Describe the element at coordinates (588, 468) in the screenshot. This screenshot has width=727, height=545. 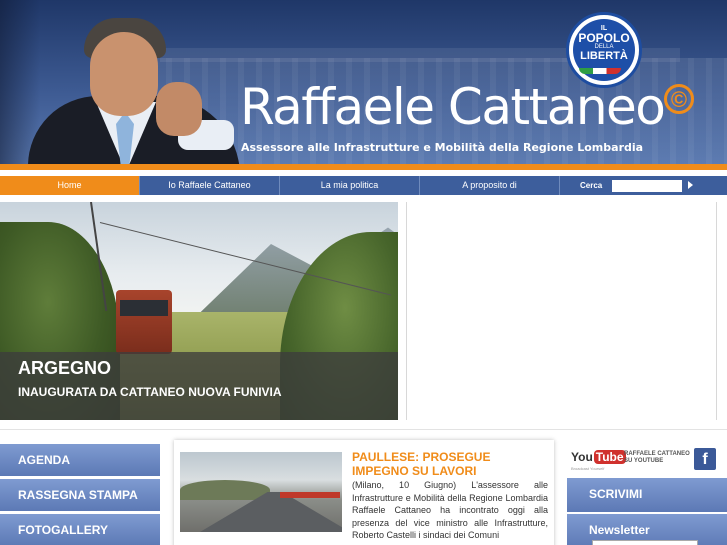
I see `youtube-tagline: Broadcast Yourself` at that location.